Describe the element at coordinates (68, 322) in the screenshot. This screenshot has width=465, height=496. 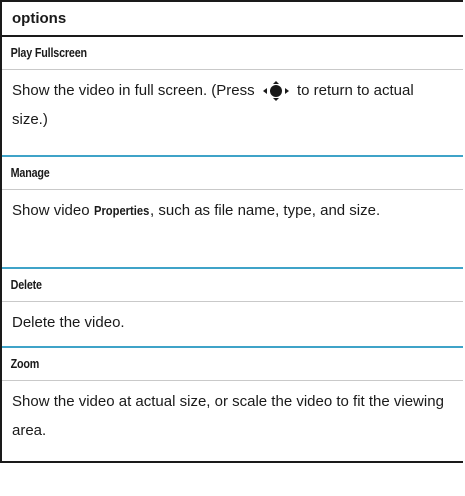
I see `option-desc-text: Delete the video.` at that location.